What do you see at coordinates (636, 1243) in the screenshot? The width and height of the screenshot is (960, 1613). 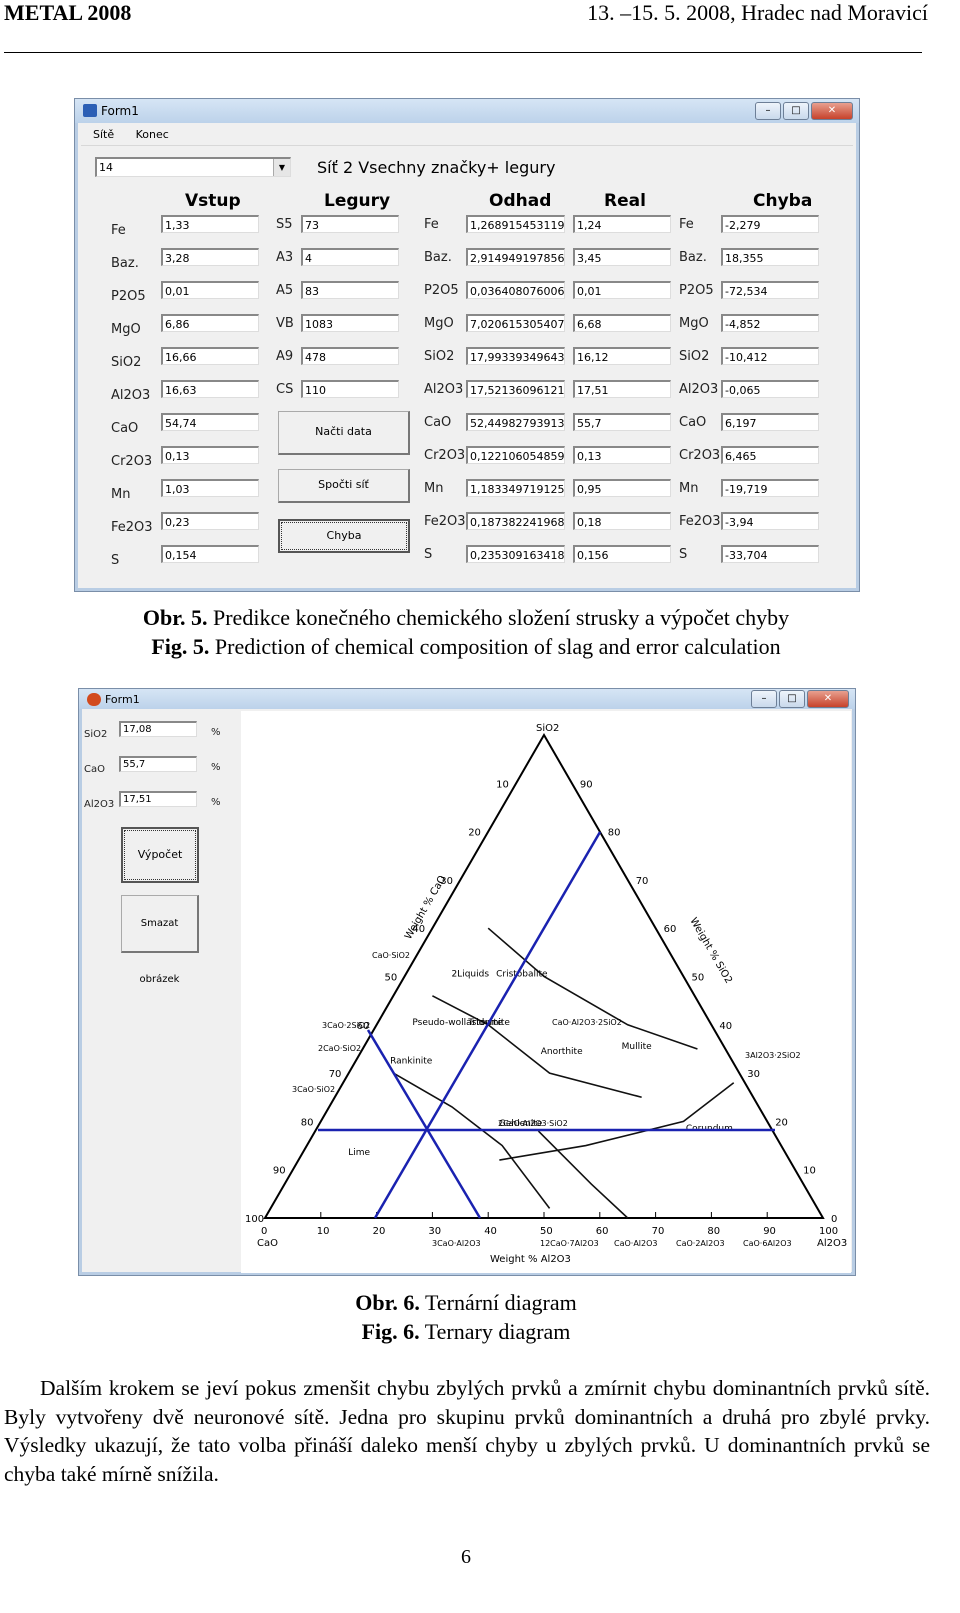 I see `compound-label: CaO·Al2O3` at bounding box center [636, 1243].